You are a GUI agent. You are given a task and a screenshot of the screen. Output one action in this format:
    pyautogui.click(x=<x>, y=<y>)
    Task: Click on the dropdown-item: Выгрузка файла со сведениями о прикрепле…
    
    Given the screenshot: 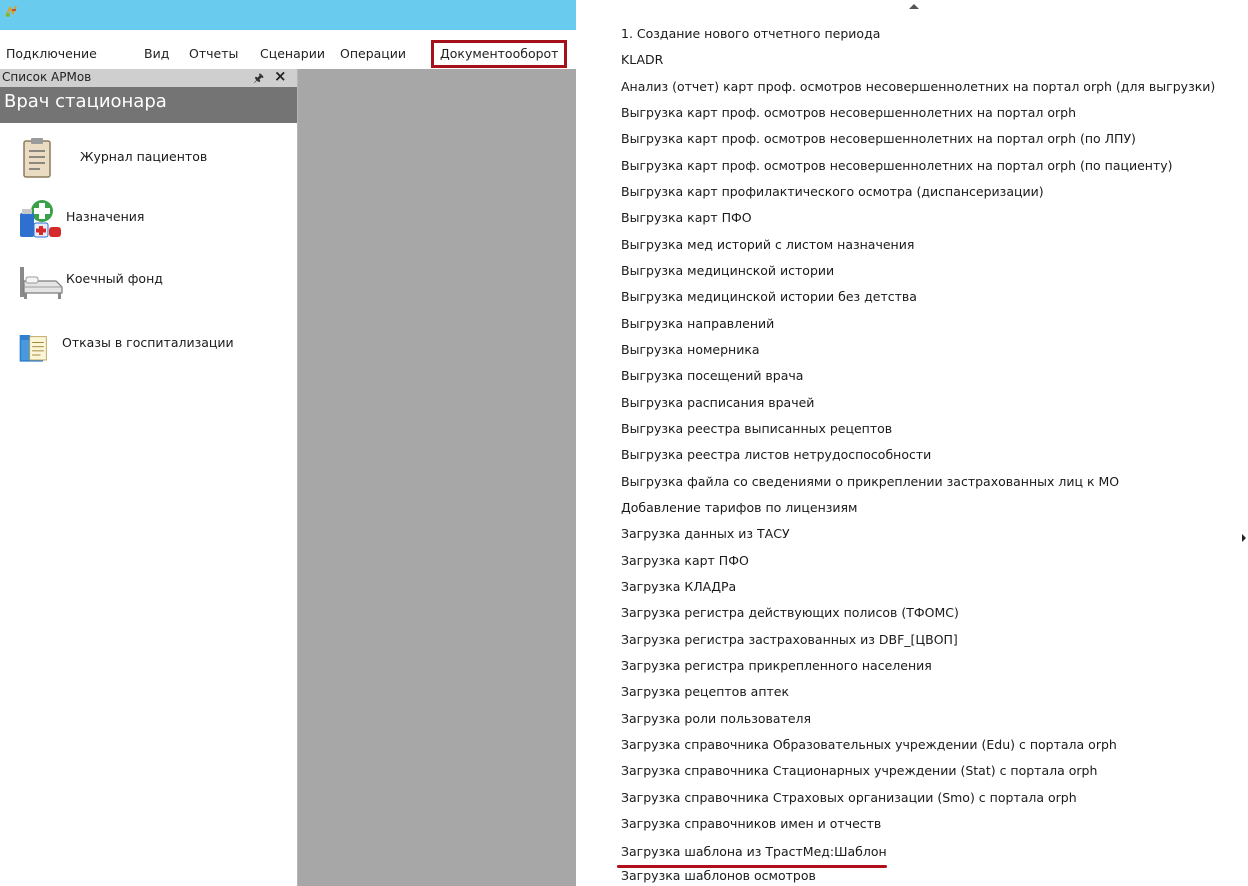 What is the action you would take?
    pyautogui.click(x=870, y=482)
    